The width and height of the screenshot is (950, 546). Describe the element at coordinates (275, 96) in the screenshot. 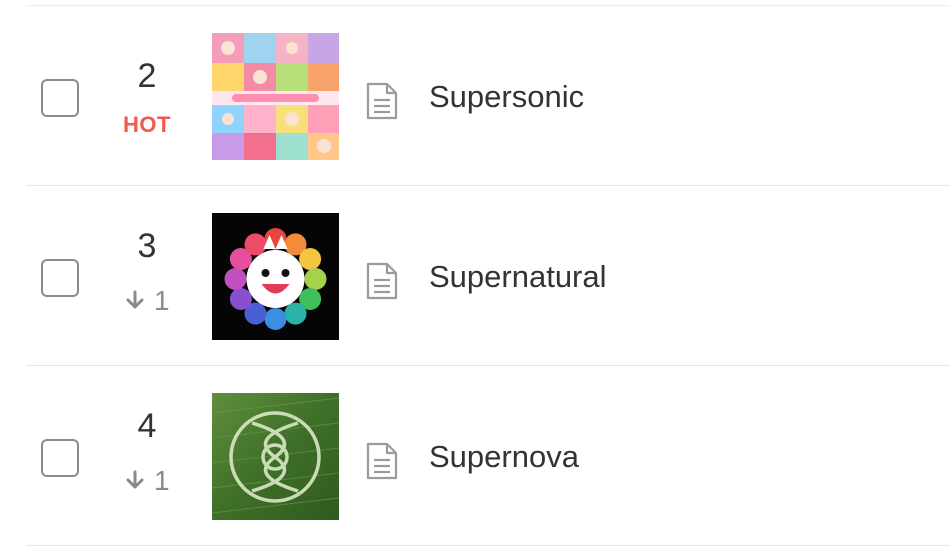

I see `album-cover-supersonic` at that location.